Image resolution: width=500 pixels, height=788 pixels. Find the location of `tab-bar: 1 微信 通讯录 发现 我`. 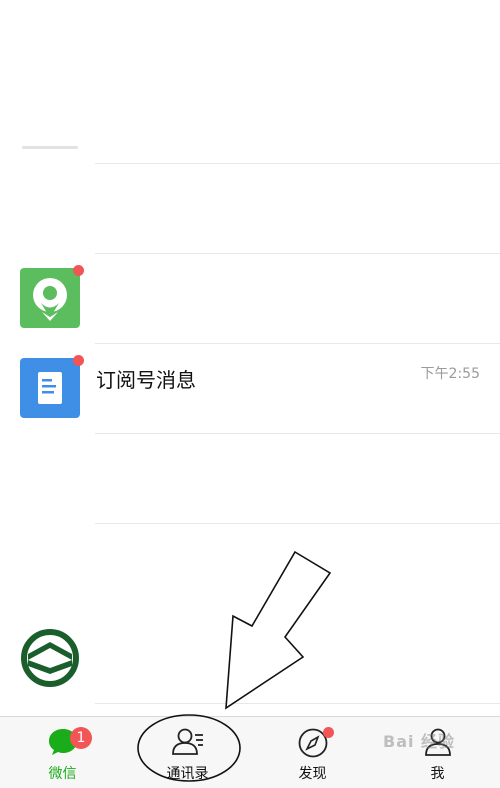

tab-bar: 1 微信 通讯录 发现 我 is located at coordinates (250, 752).